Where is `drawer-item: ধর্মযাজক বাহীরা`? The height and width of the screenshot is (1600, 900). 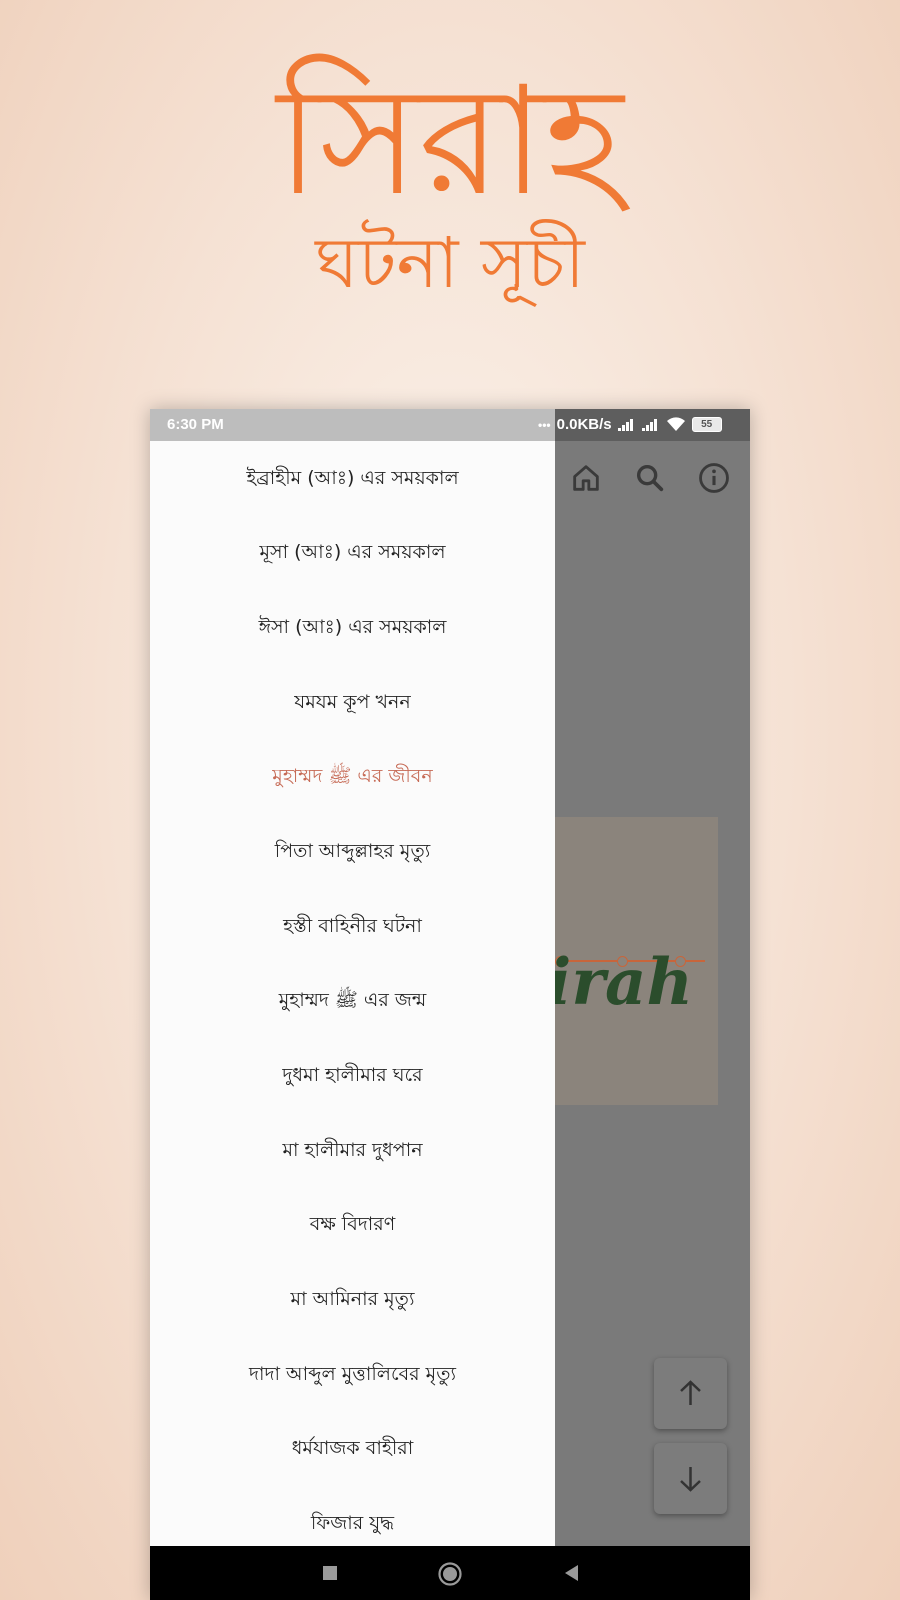 drawer-item: ধর্মযাজক বাহীরা is located at coordinates (352, 1448).